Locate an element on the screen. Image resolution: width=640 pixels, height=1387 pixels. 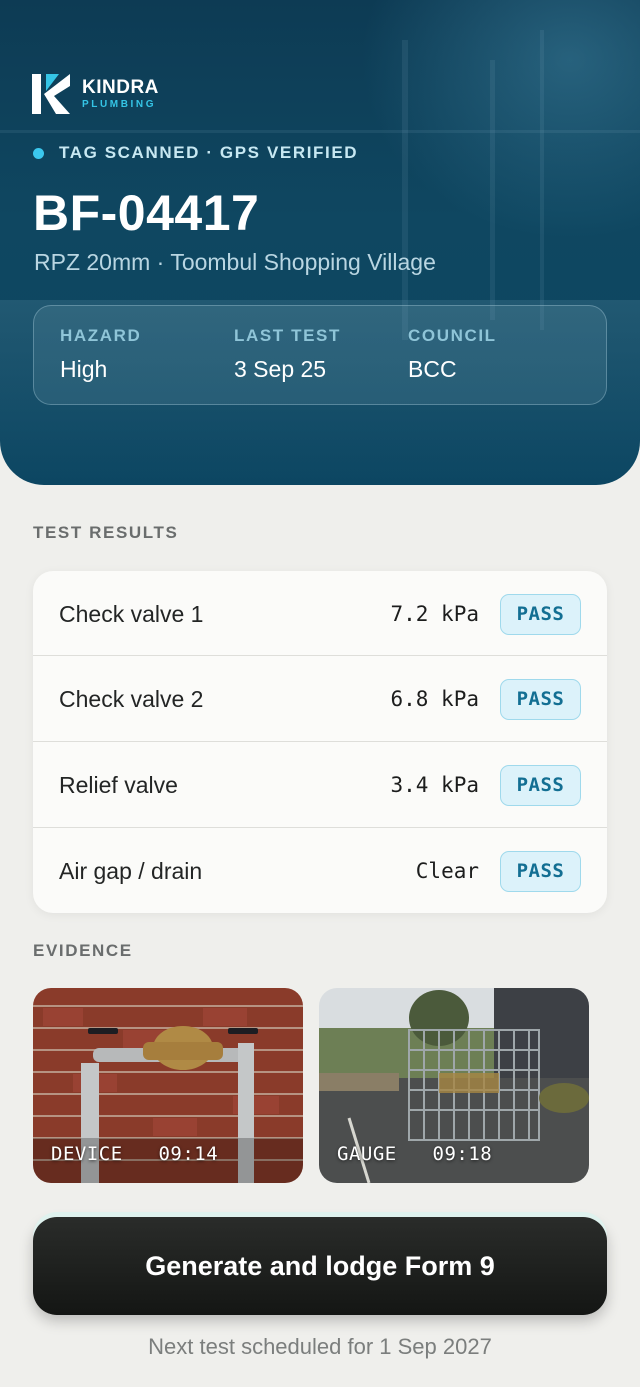
meta-council: COUNCIL BCC is located at coordinates (452, 354).